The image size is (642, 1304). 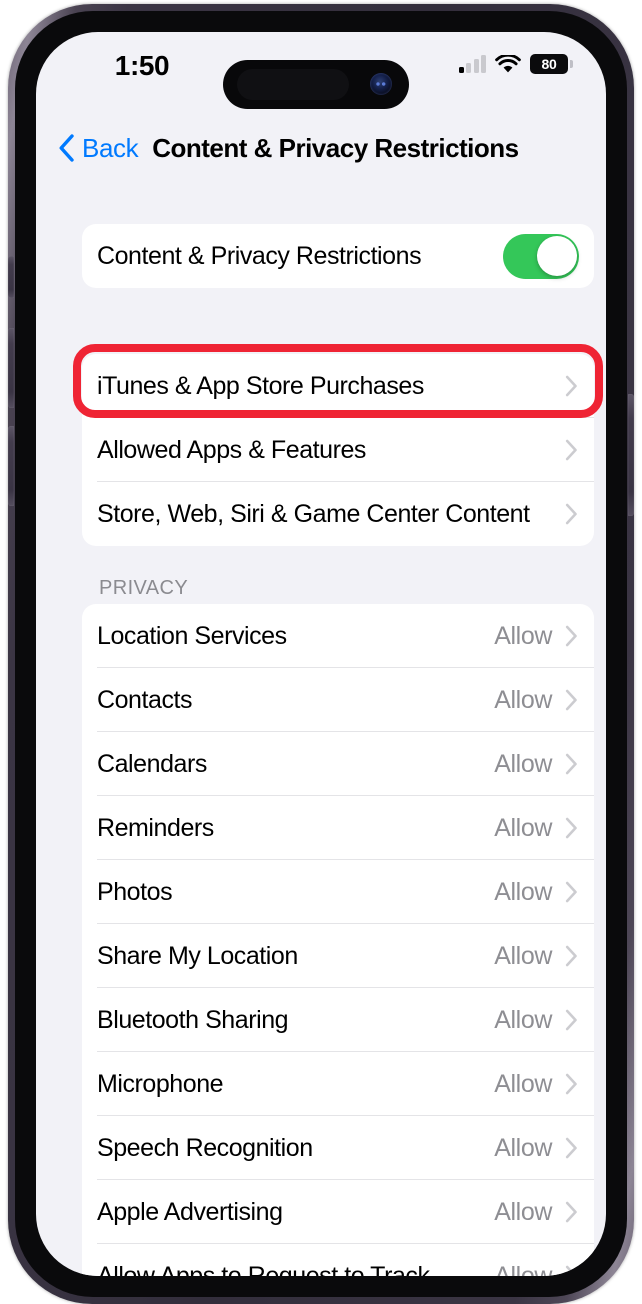 I want to click on dynamic-island-pill, so click(x=293, y=84).